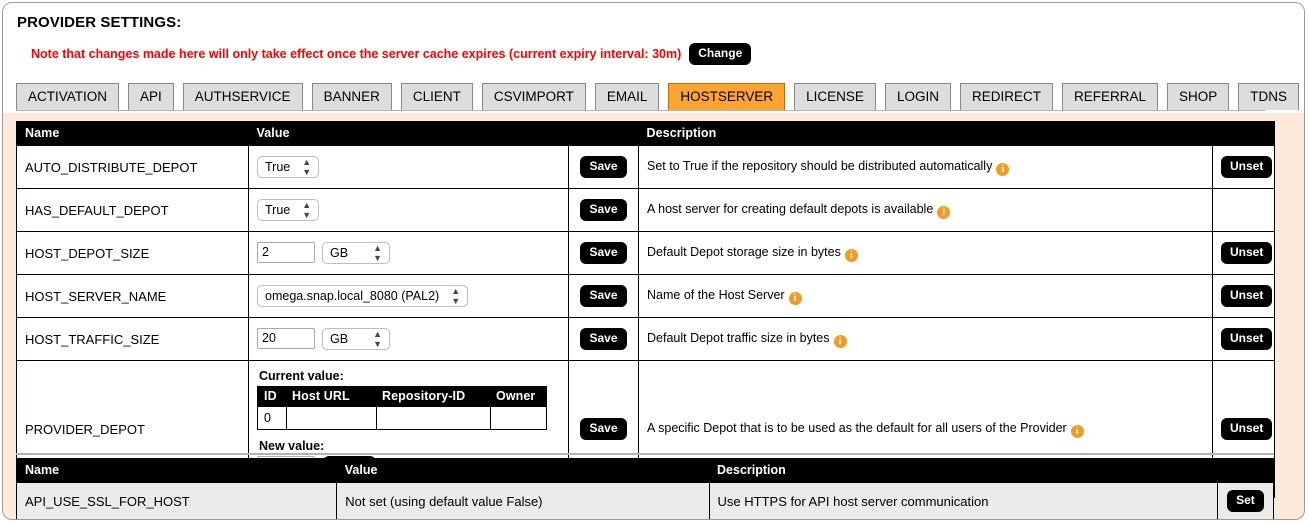 The height and width of the screenshot is (524, 1309). I want to click on current-depot-table: ID Host URL Repository-ID Owner 0, so click(402, 408).